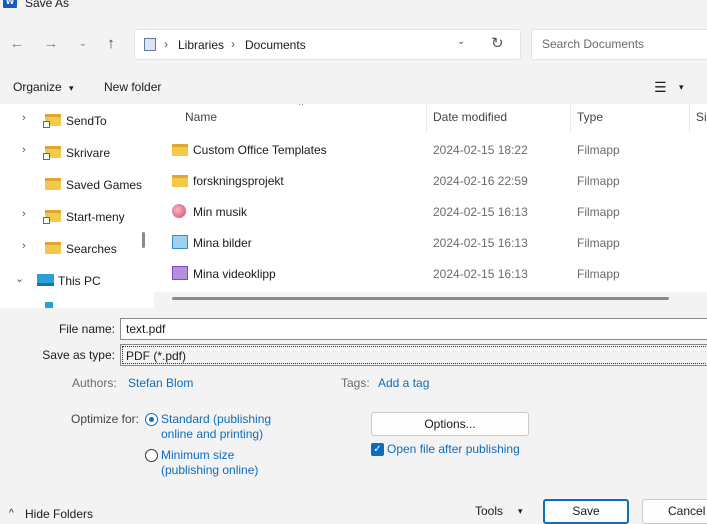 Image resolution: width=707 pixels, height=524 pixels. I want to click on authors-label: Authors:, so click(94, 383).